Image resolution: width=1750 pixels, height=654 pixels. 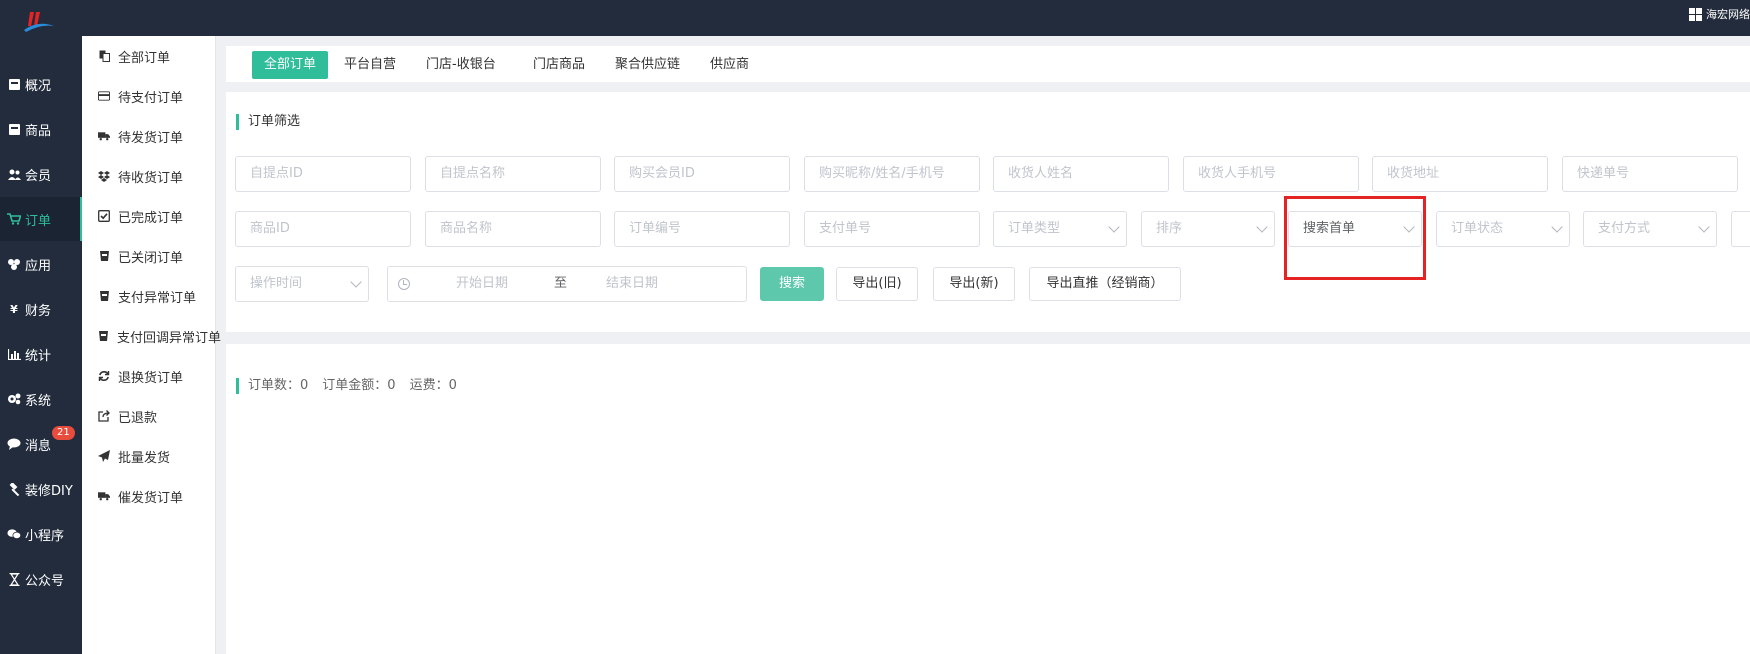 I want to click on gears-icon, so click(x=14, y=399).